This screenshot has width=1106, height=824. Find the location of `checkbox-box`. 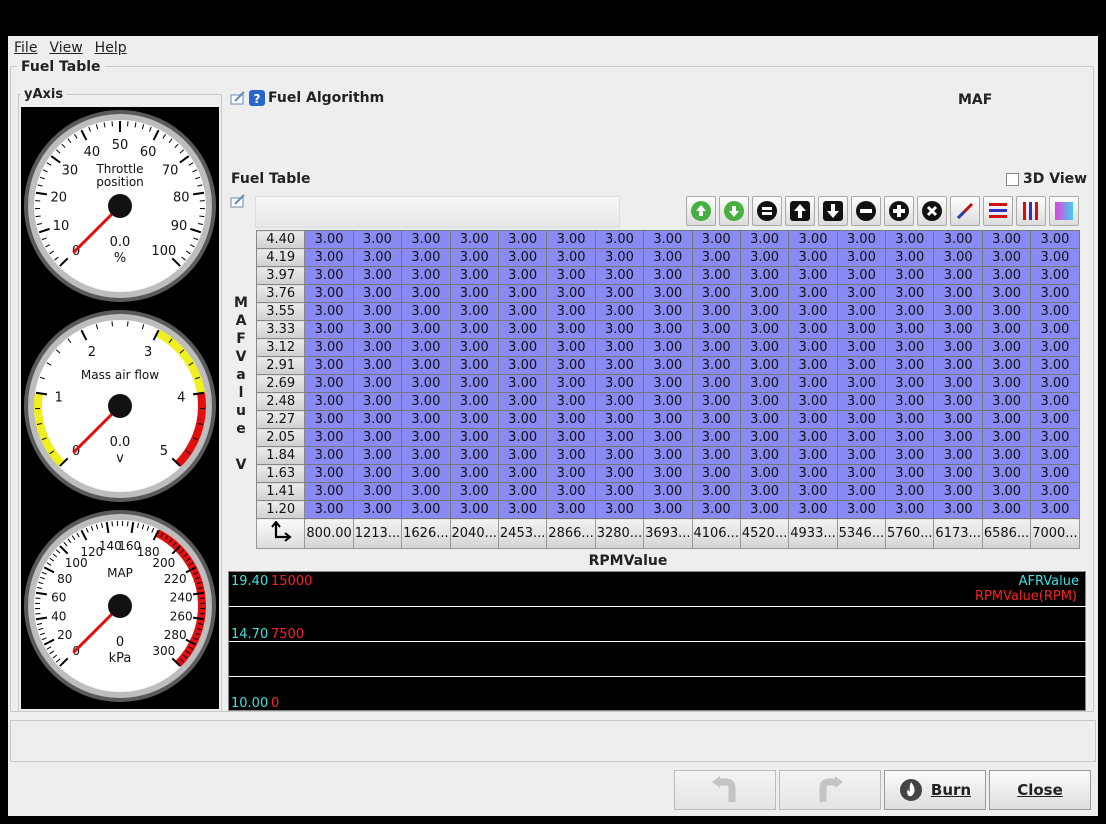

checkbox-box is located at coordinates (1012, 179).